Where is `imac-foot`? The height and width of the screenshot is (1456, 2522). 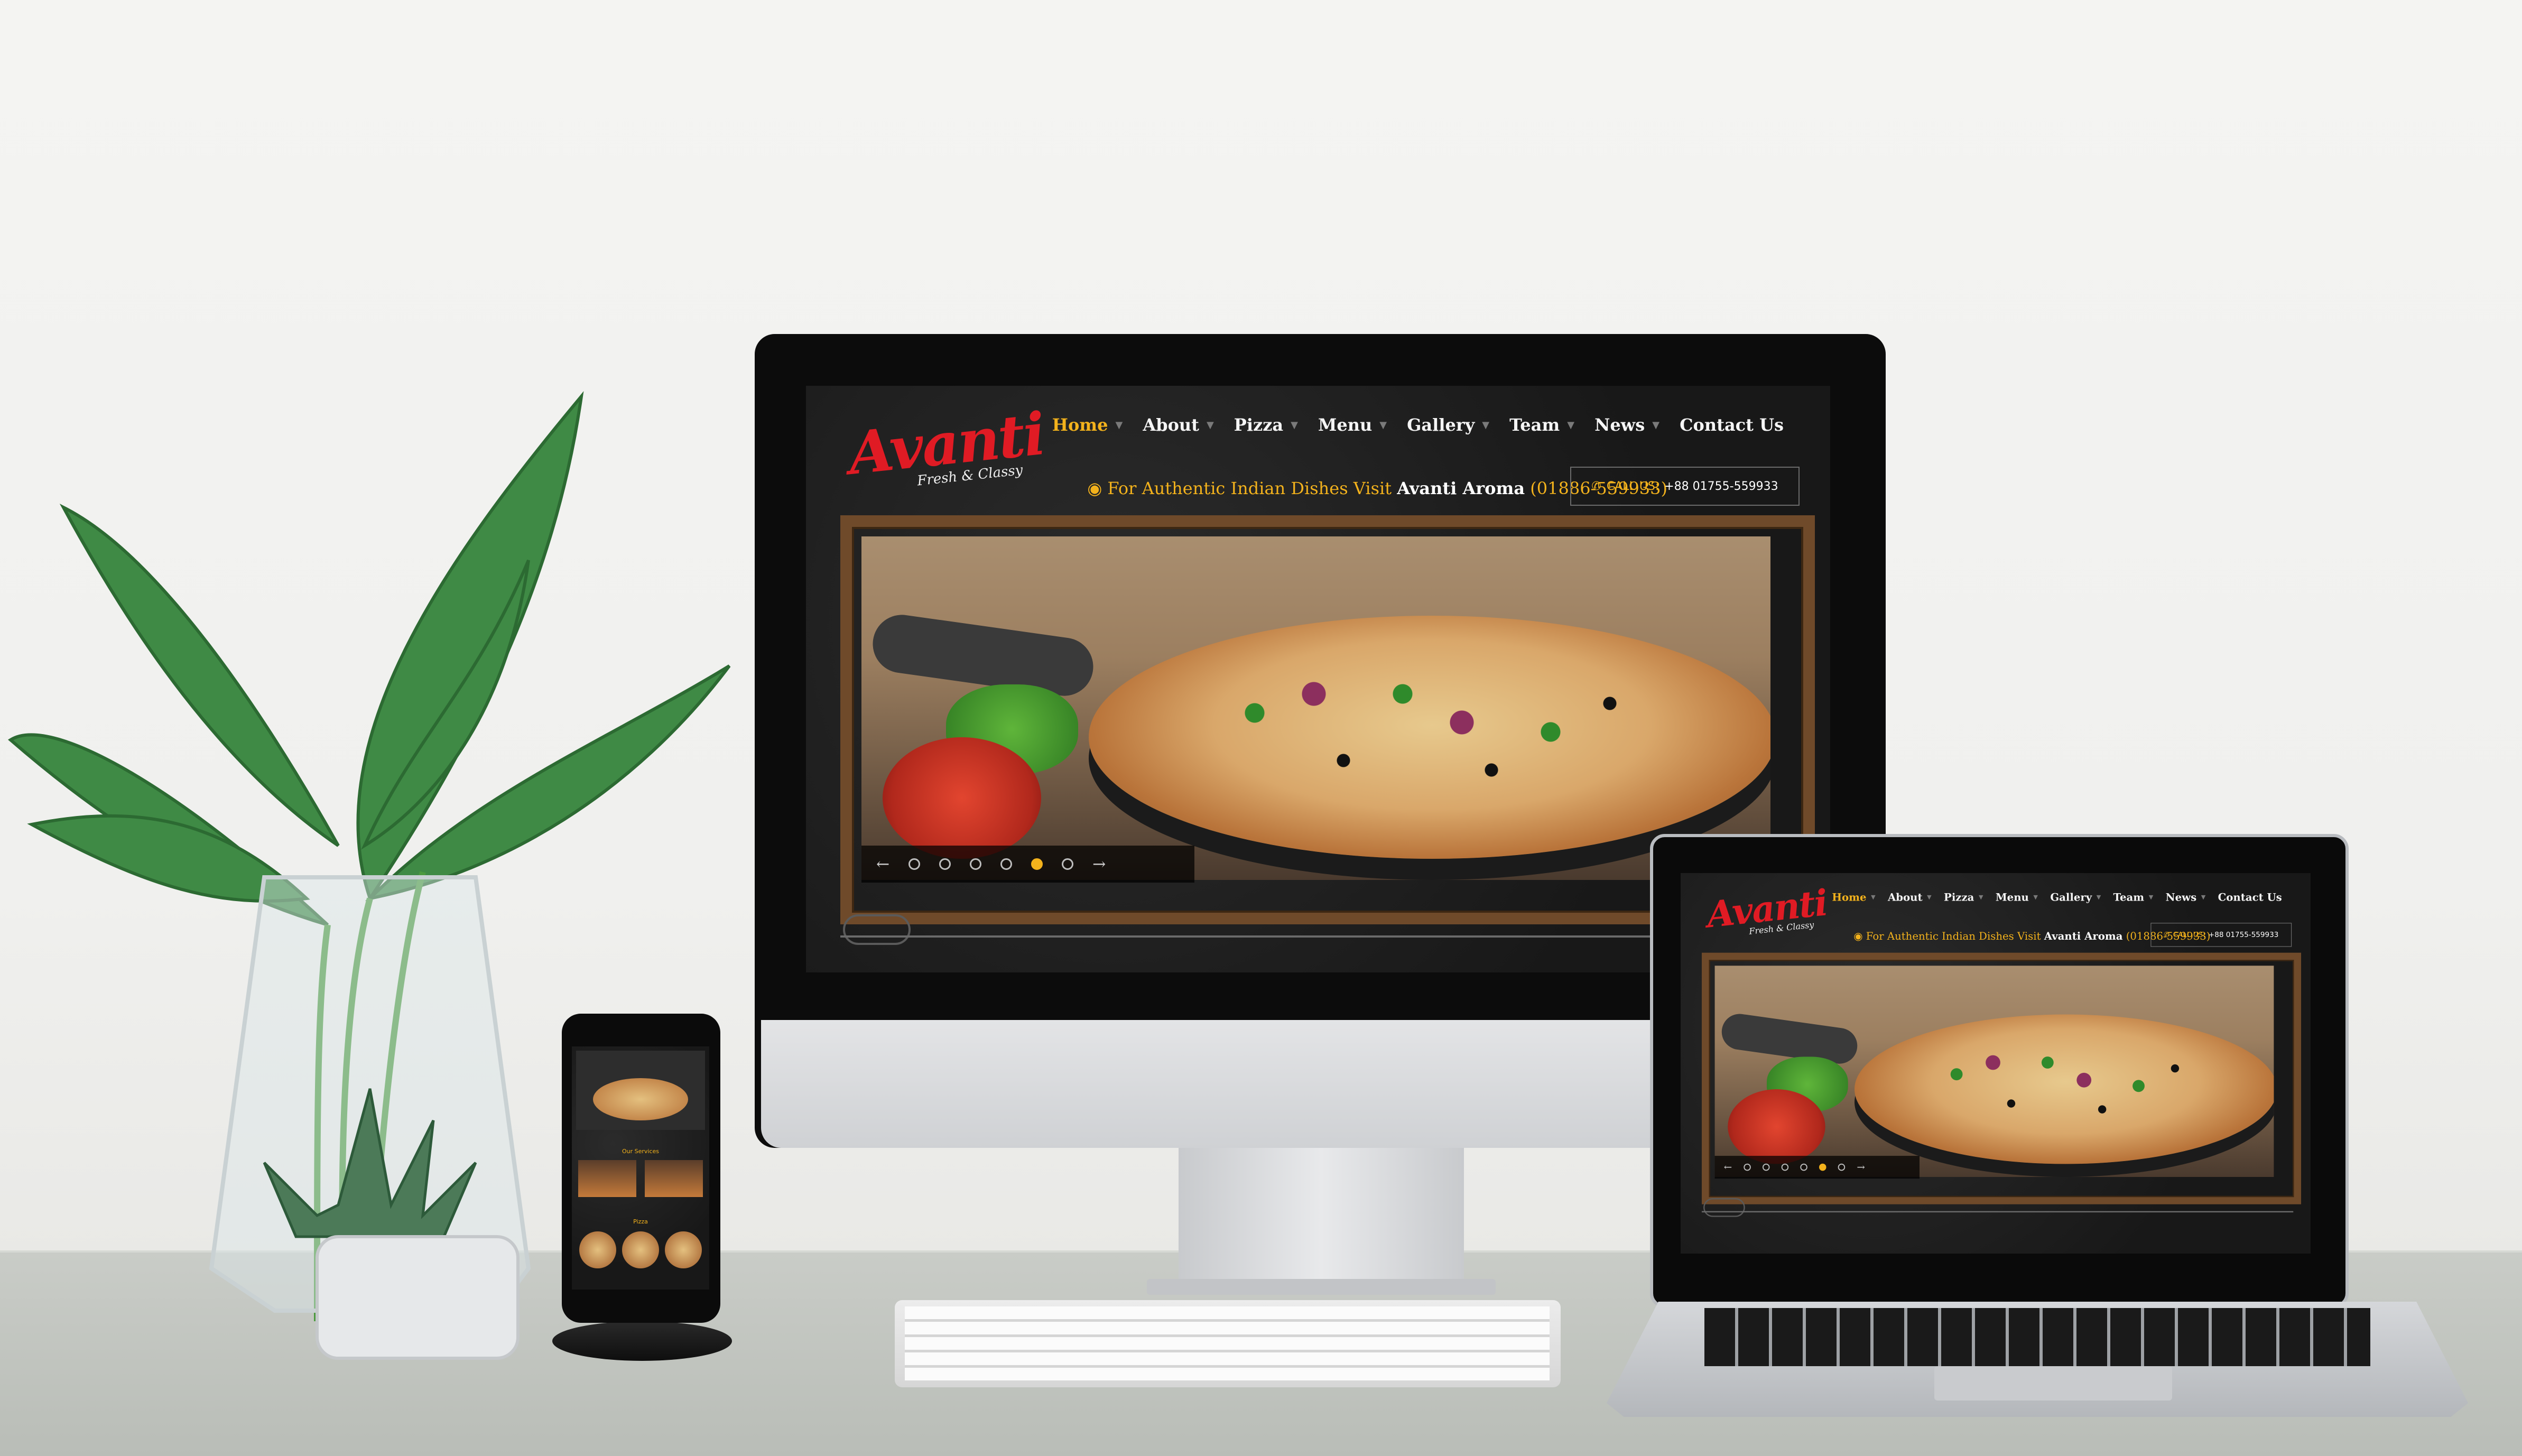
imac-foot is located at coordinates (1321, 1287).